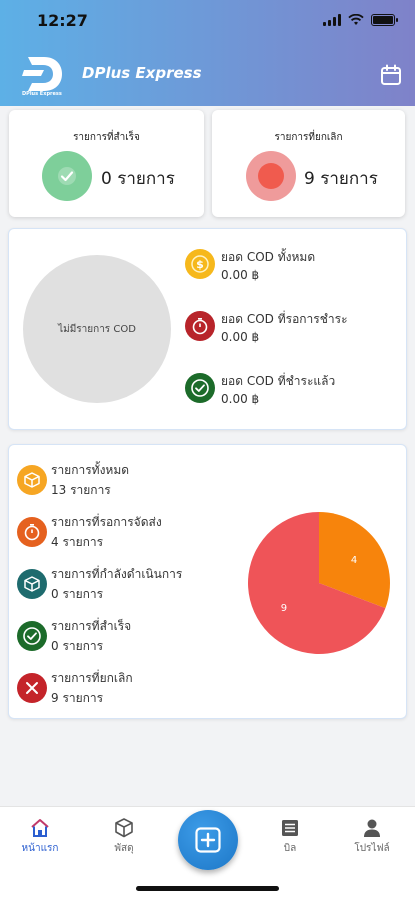  Describe the element at coordinates (75, 688) in the screenshot. I see `orders-cancelled-row: รายการที่ยกเลิก 9 รายการ` at that location.